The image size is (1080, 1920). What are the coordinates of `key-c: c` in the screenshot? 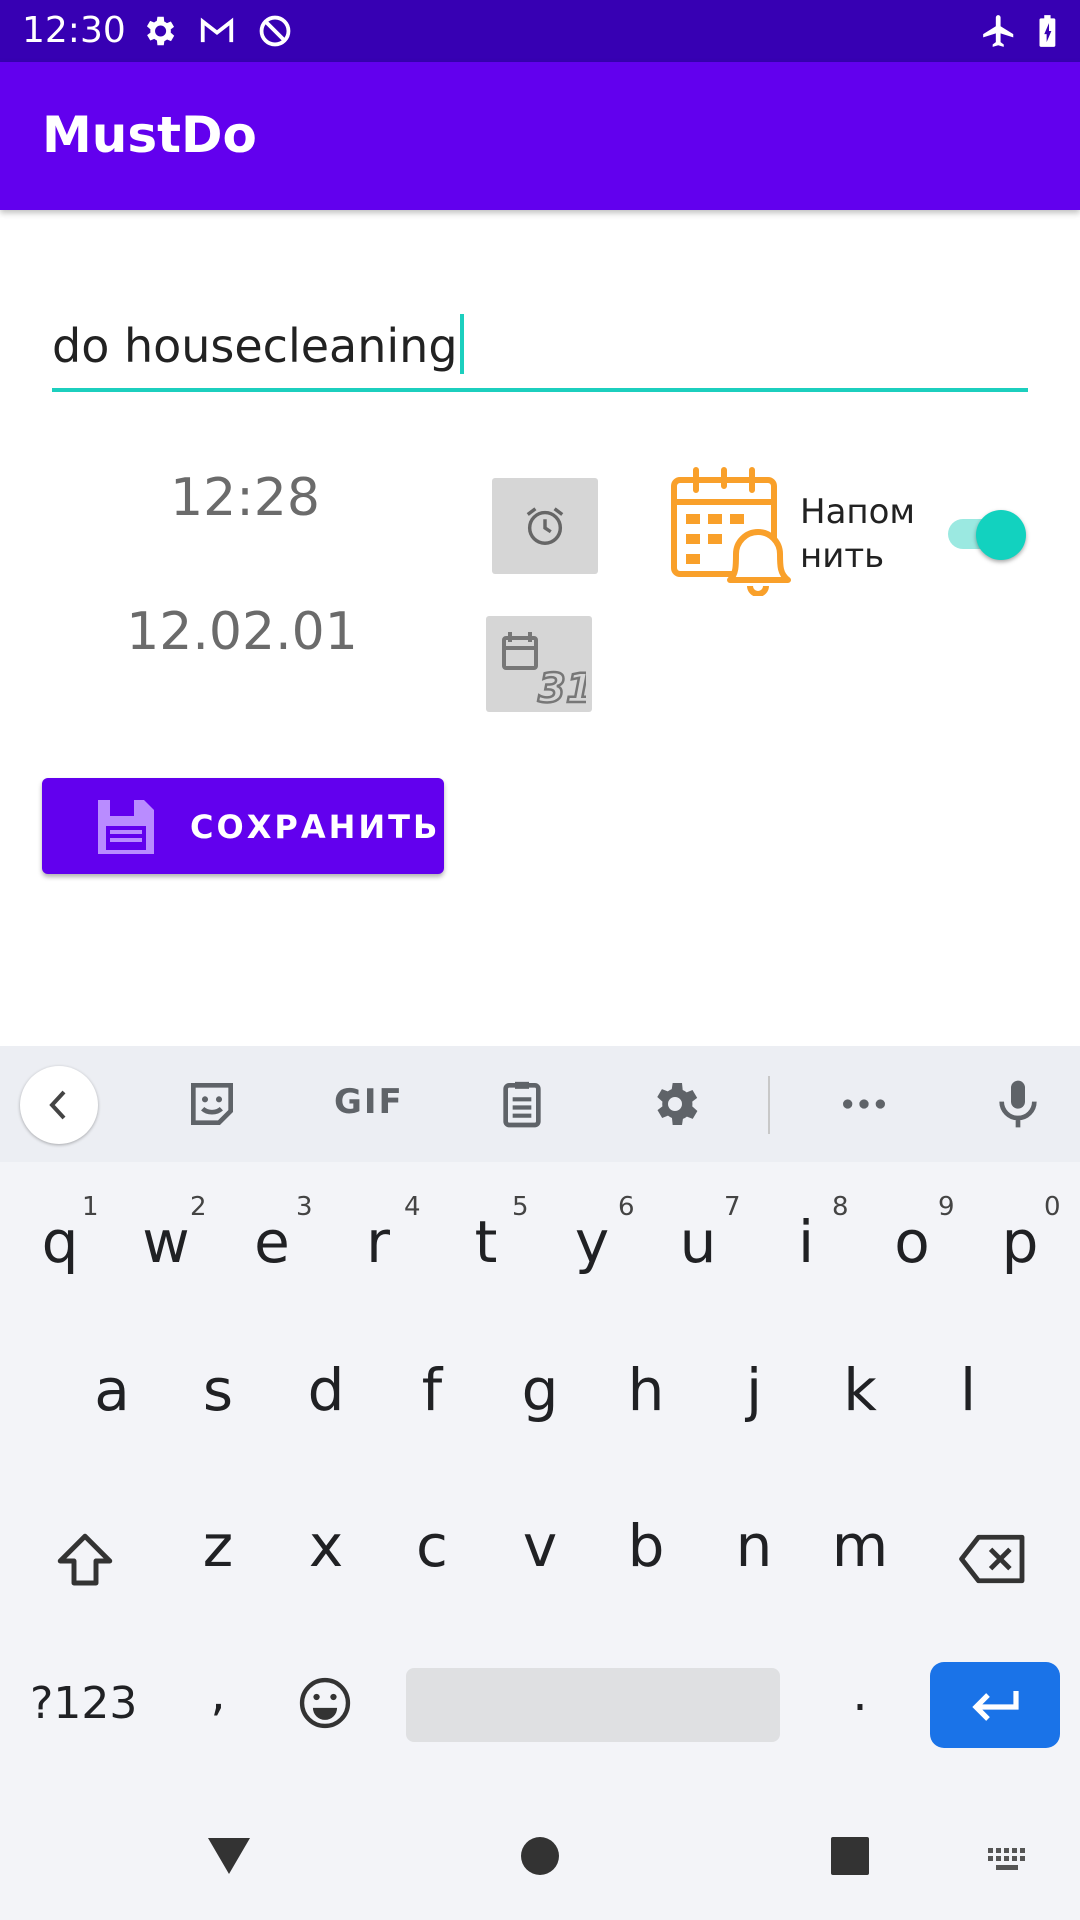 It's located at (432, 1546).